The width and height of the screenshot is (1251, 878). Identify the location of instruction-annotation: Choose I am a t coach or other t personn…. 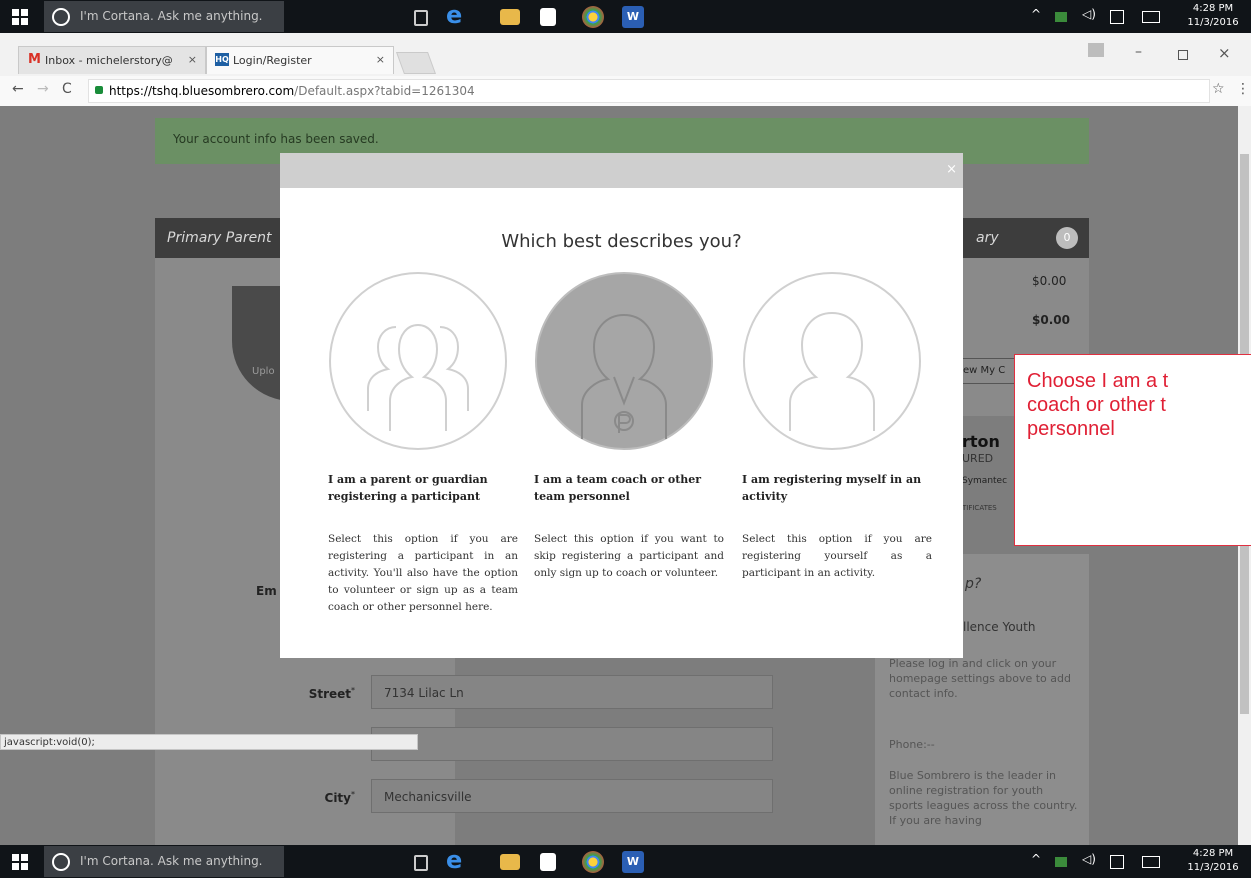
(1132, 450).